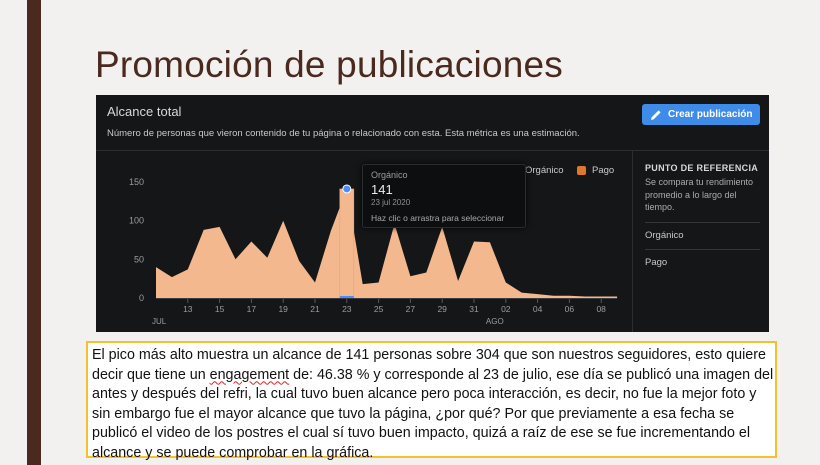 This screenshot has width=820, height=465. What do you see at coordinates (141, 298) in the screenshot?
I see `y-tick-label: 0` at bounding box center [141, 298].